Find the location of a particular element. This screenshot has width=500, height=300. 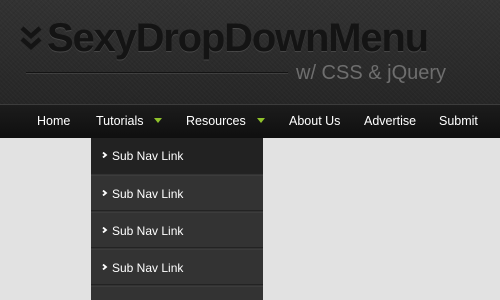

nav-item-label: About Us is located at coordinates (315, 121).